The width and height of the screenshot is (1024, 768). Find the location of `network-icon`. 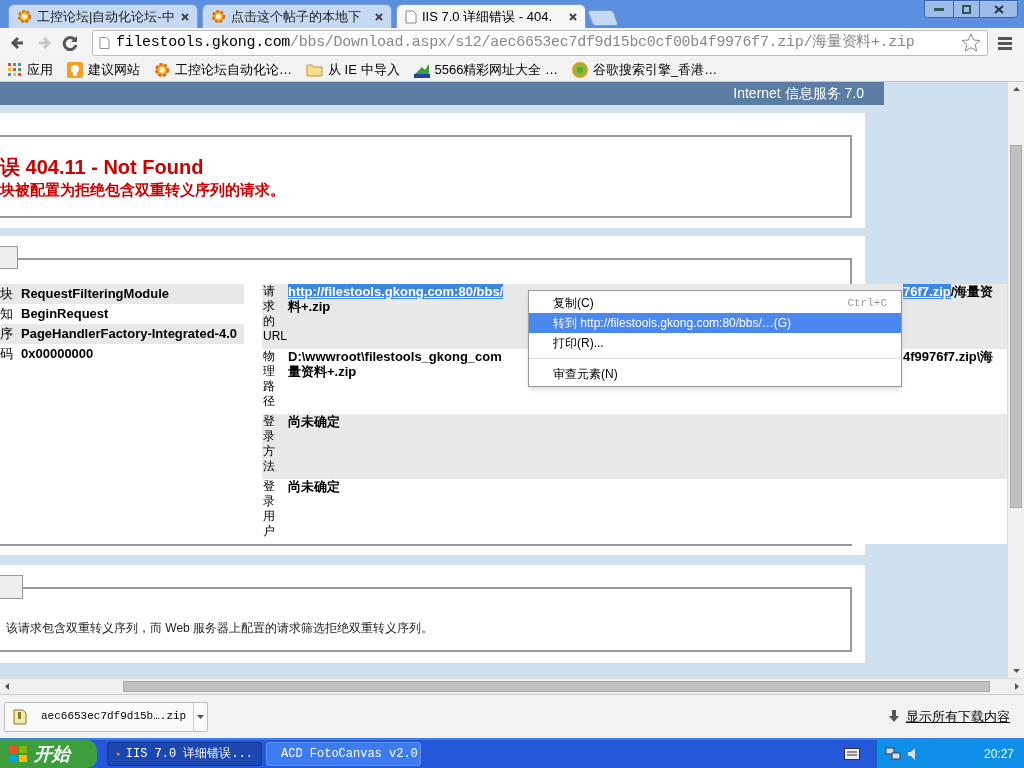

network-icon is located at coordinates (893, 754).